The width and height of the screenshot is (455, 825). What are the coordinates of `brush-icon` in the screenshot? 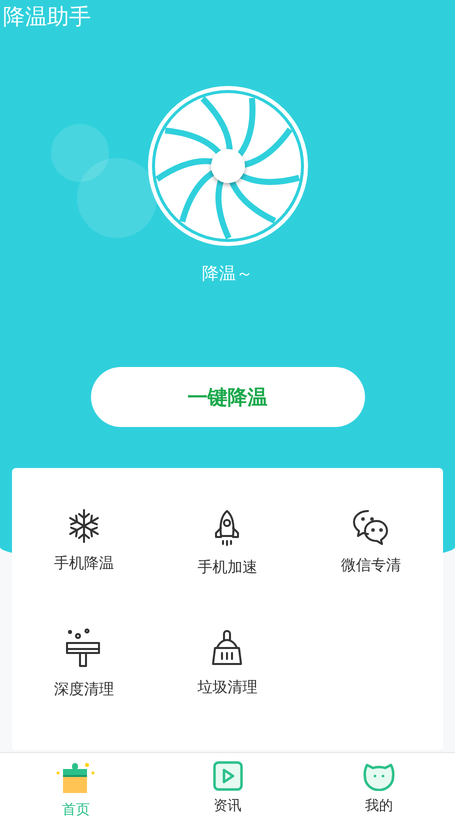 It's located at (75, 778).